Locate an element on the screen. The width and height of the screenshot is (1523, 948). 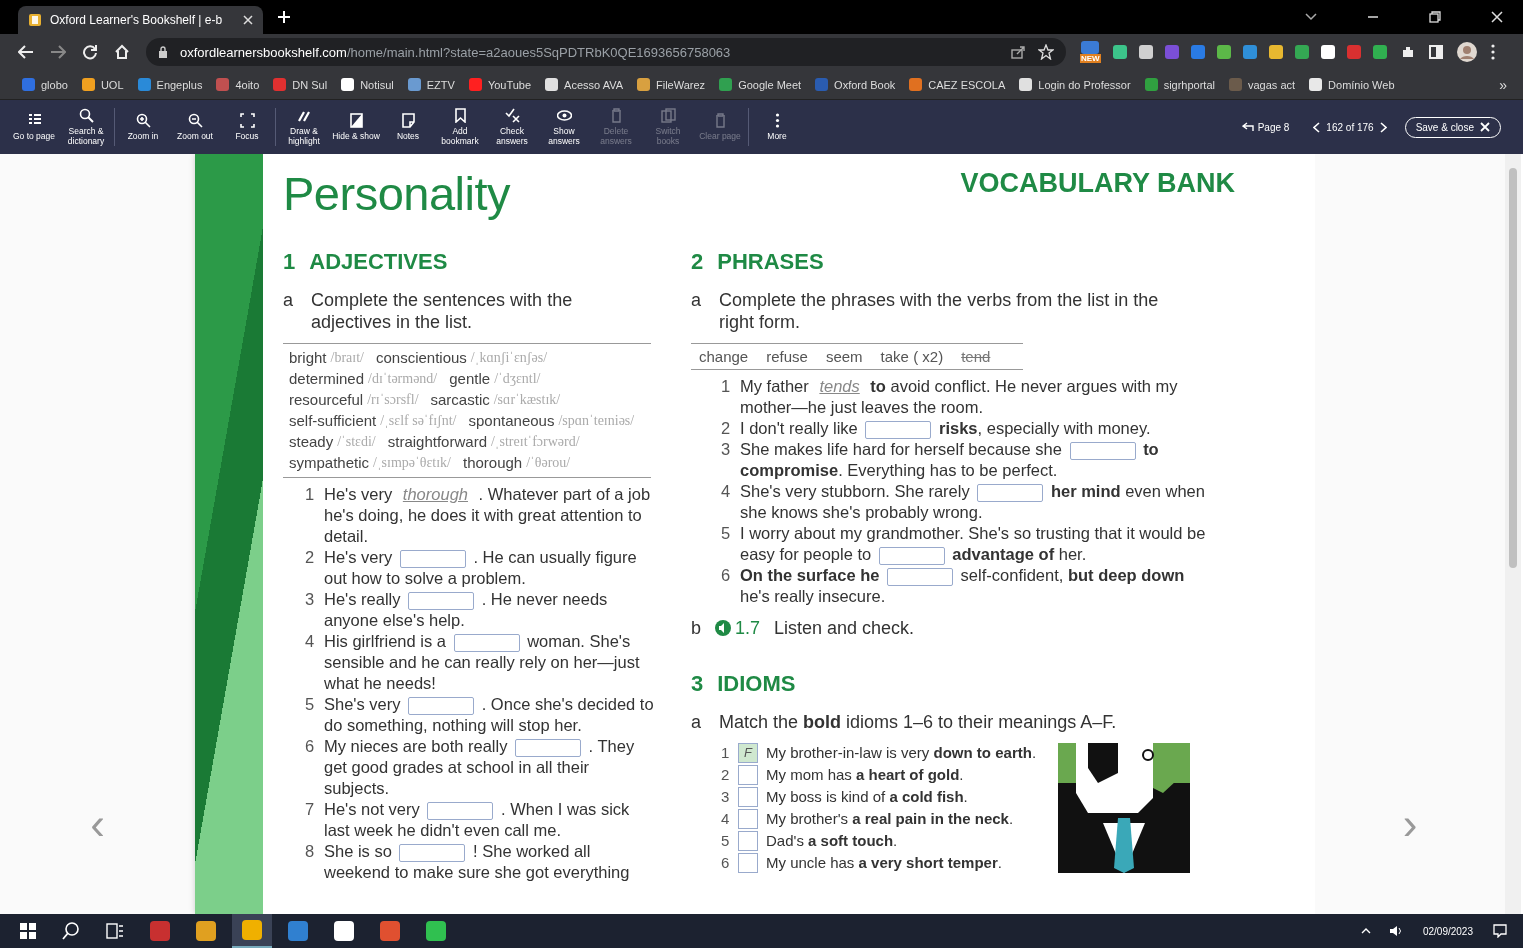
more-bookmarks-button: » is located at coordinates (1503, 84).